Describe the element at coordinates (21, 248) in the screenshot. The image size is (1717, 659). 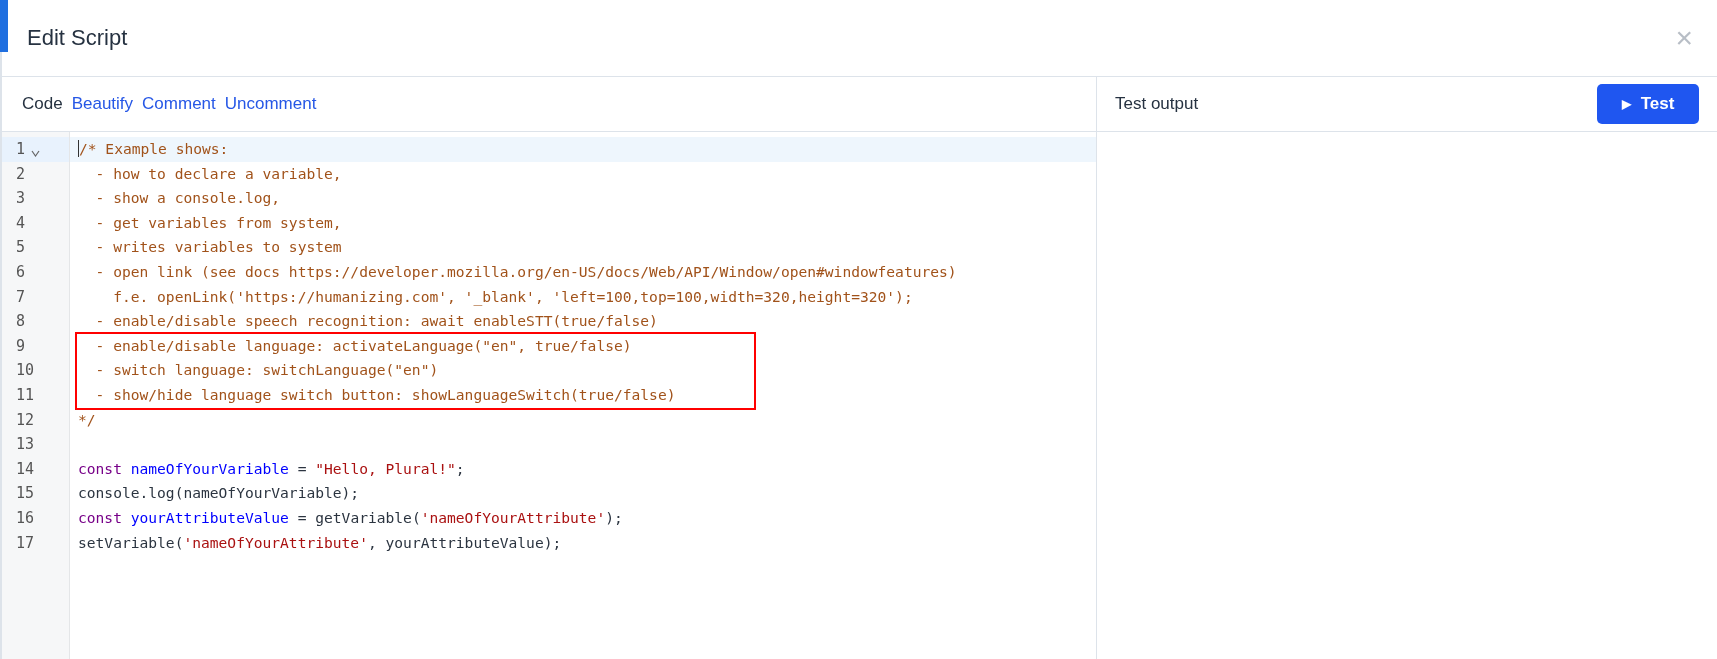
I see `line-number: 5` at that location.